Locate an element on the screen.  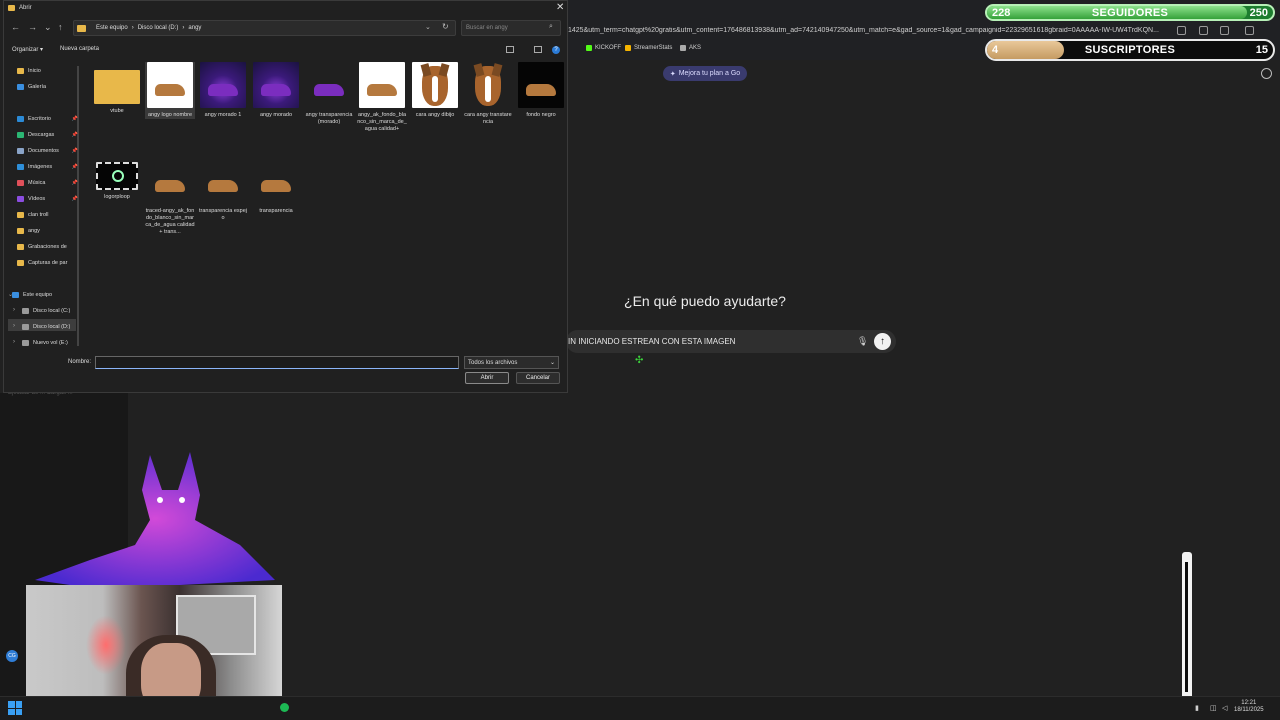
bookmark-aks: AKS is located at coordinates (690, 48).